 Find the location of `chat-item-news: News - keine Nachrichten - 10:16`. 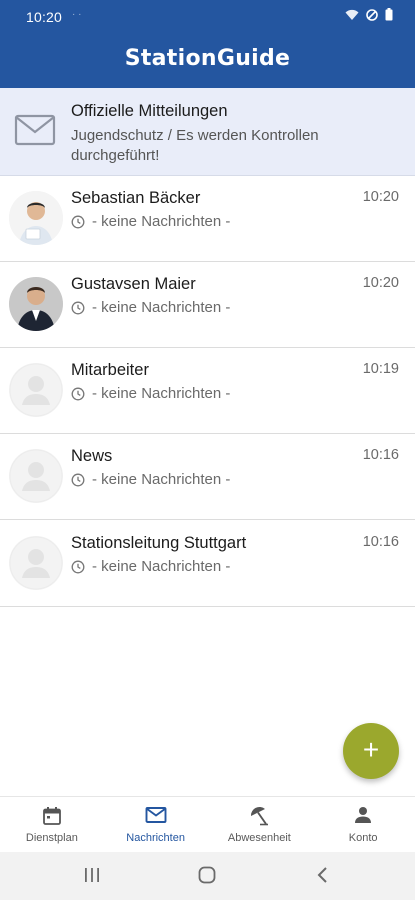

chat-item-news: News - keine Nachrichten - 10:16 is located at coordinates (207, 477).